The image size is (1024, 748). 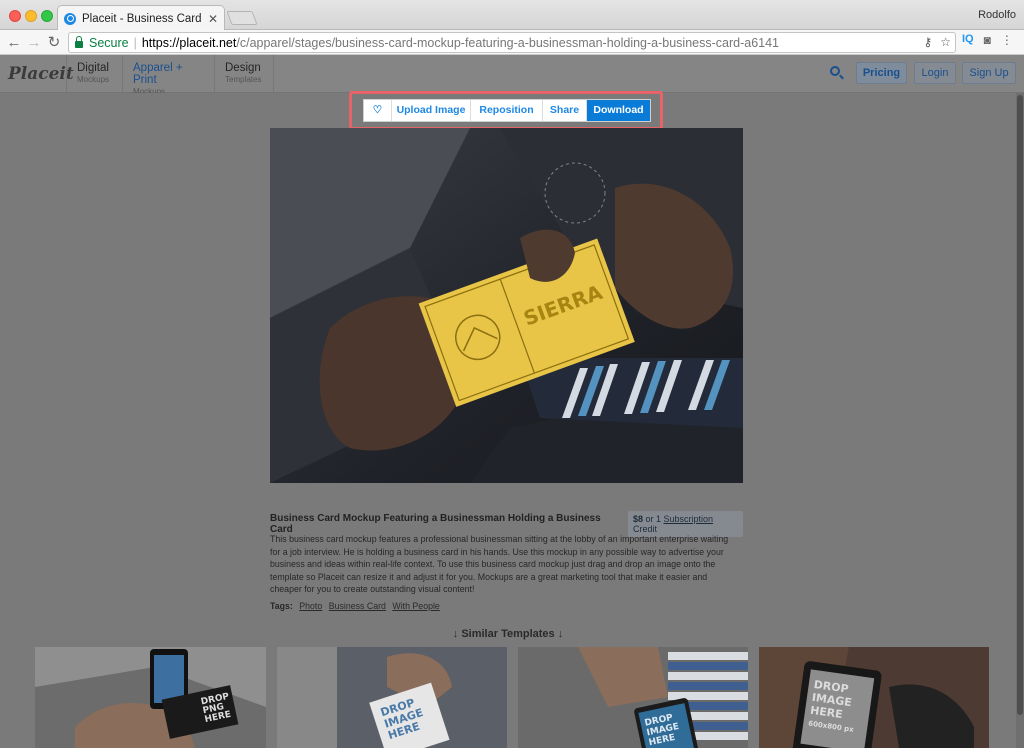 I want to click on camera-extension-icon: ◙, so click(x=987, y=40).